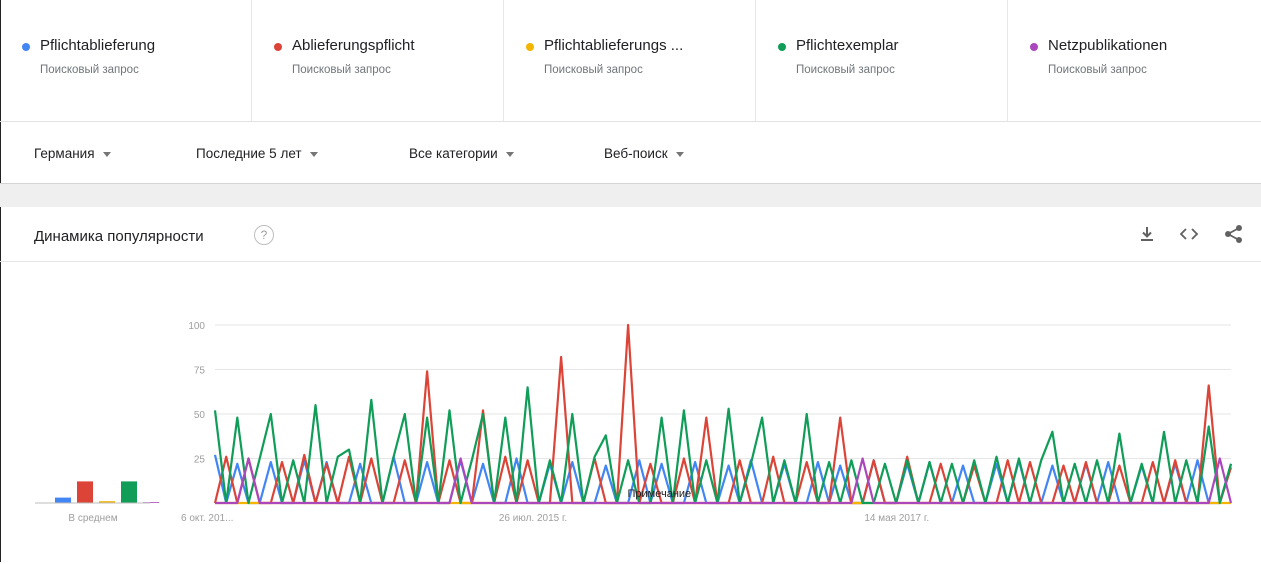  Describe the element at coordinates (200, 460) in the screenshot. I see `y-tick-label: 25` at that location.